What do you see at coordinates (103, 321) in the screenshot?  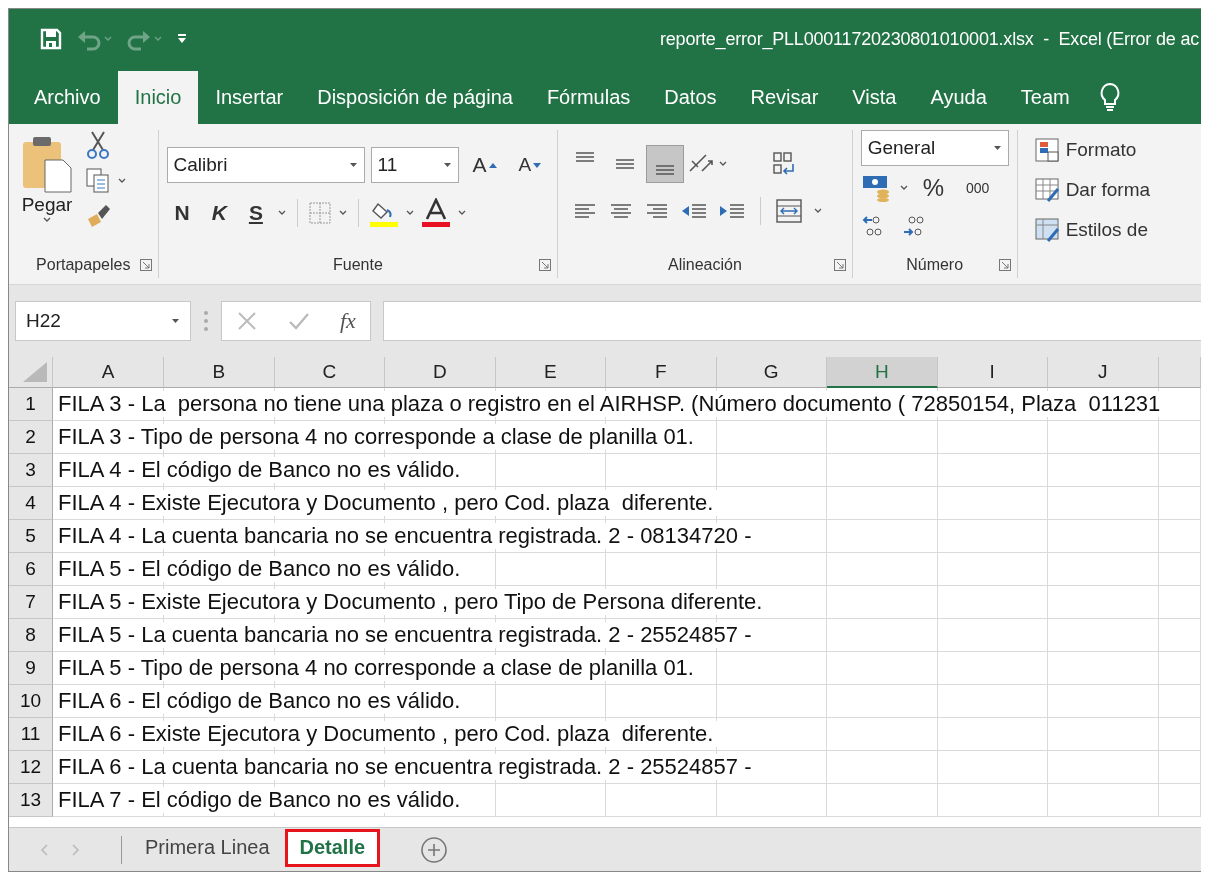 I see `name-box: H22` at bounding box center [103, 321].